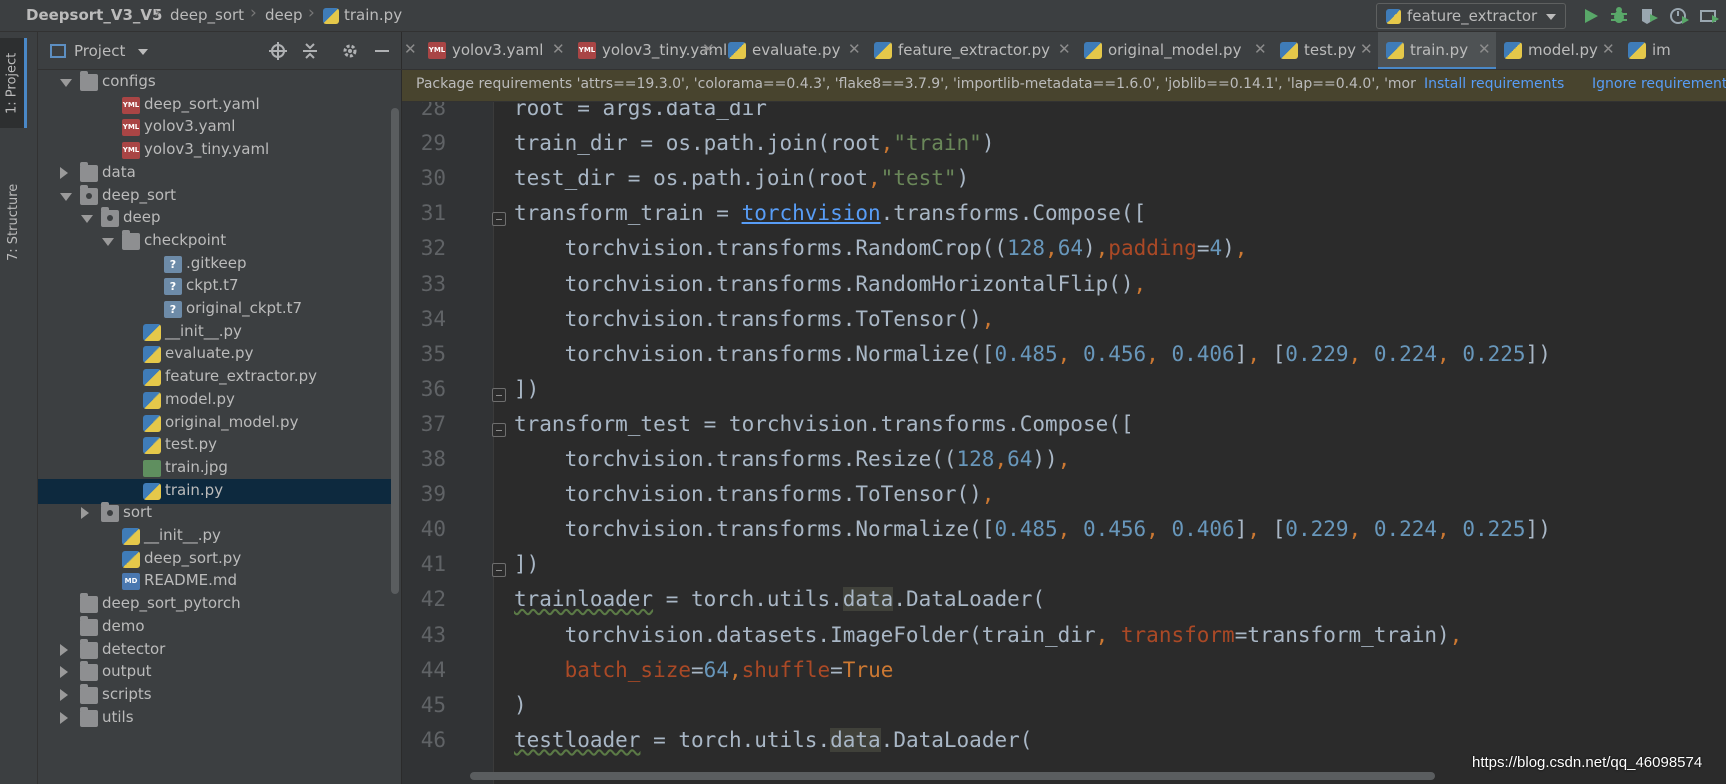  Describe the element at coordinates (373, 15) in the screenshot. I see `breadcrumb-train-py: train.py` at that location.